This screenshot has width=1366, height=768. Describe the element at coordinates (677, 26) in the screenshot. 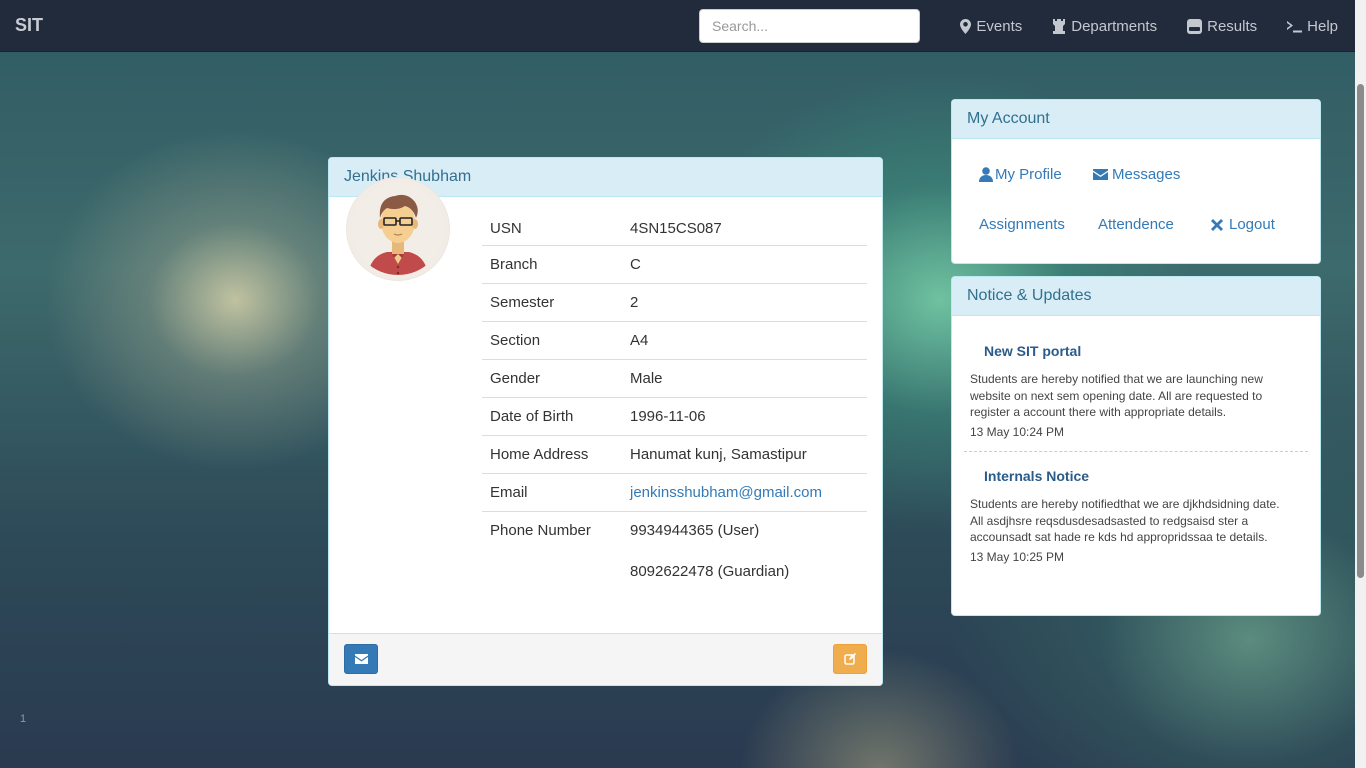

I see `top-navbar: SIT Events Departments Results Help` at that location.